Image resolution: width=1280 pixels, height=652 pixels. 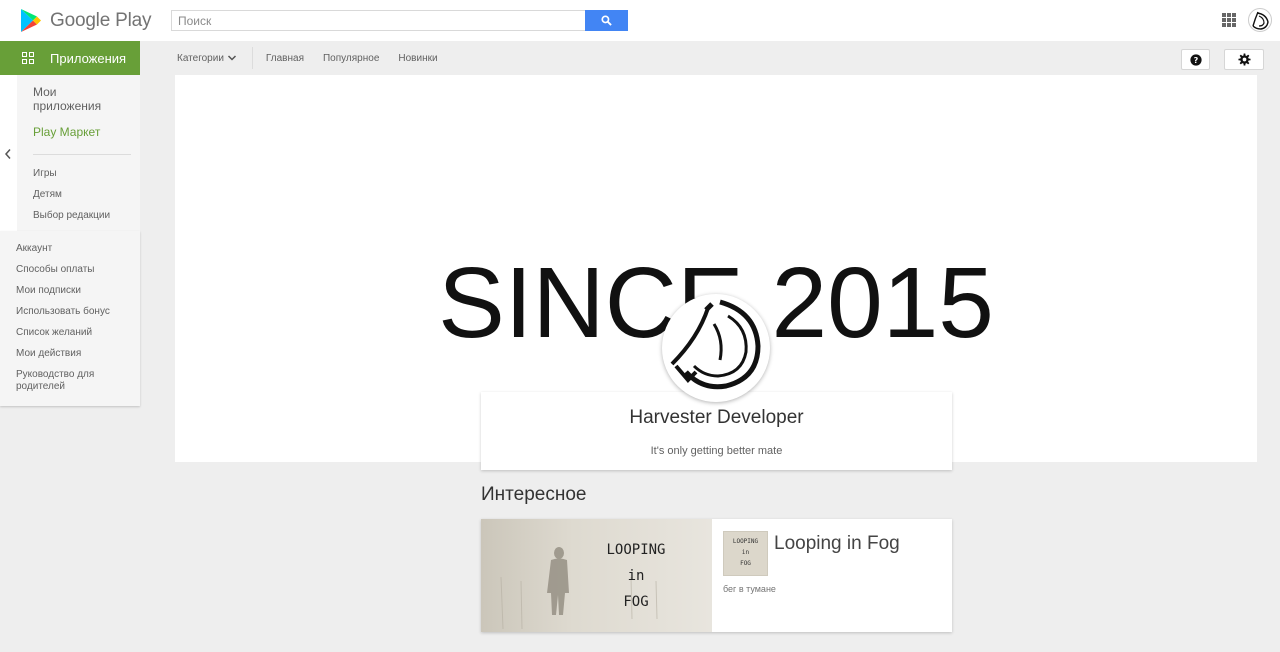 I want to click on featured-app-image: LOOPING in FOG, so click(x=596, y=575).